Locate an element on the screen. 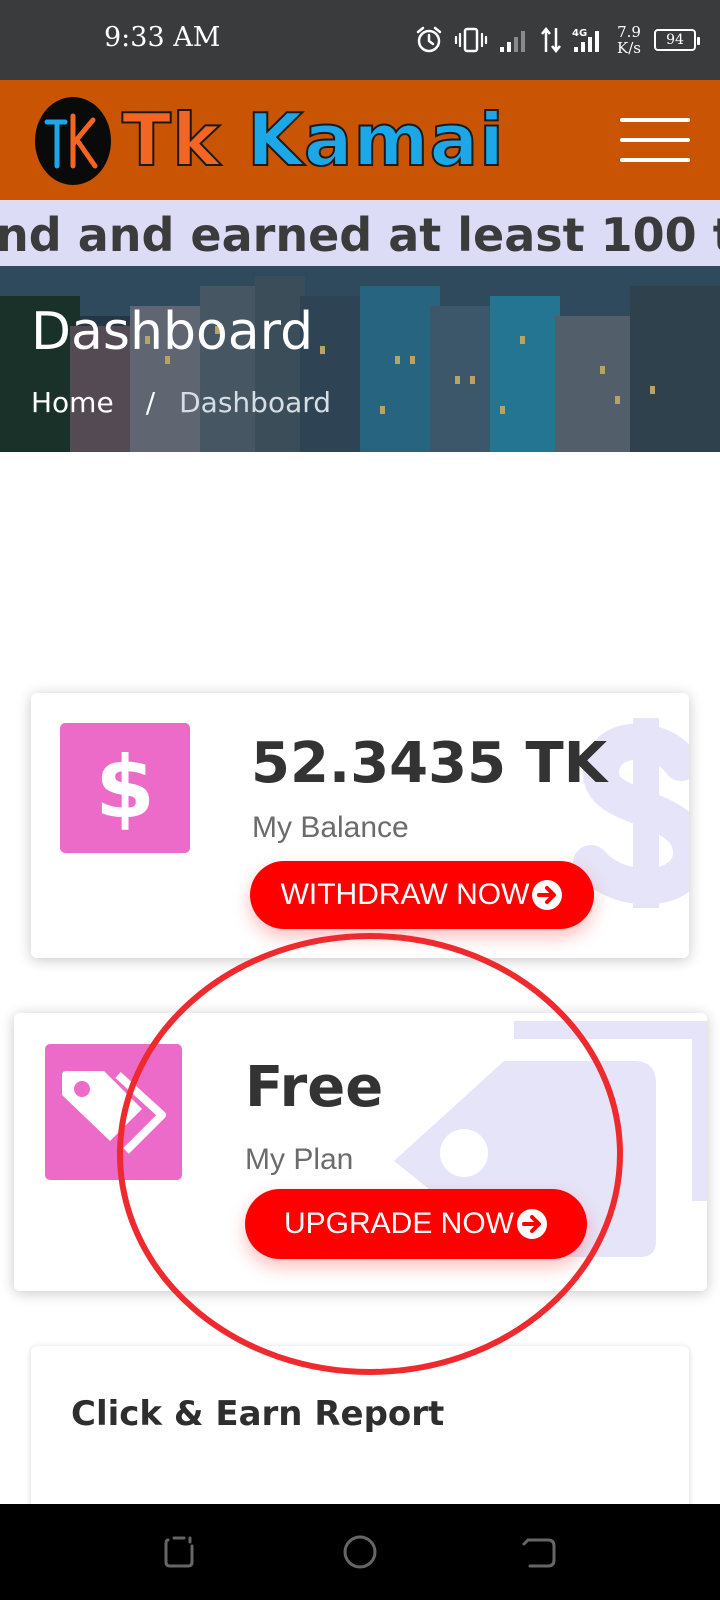 This screenshot has width=720, height=1600. breadcrumb-current: Dashboard is located at coordinates (255, 402).